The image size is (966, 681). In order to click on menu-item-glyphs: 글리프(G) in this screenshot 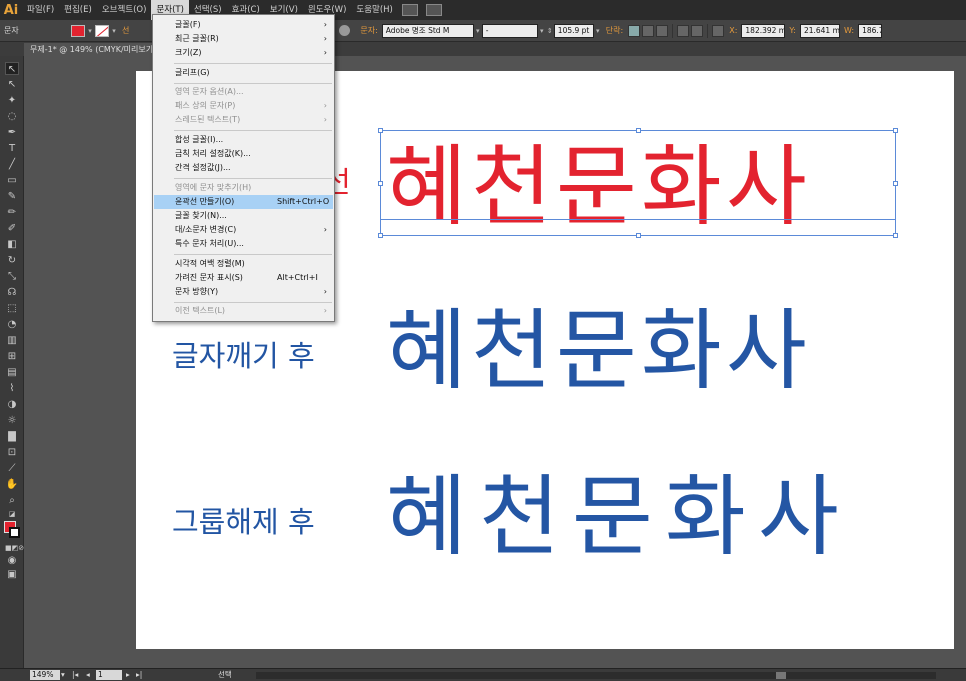, I will do `click(243, 73)`.